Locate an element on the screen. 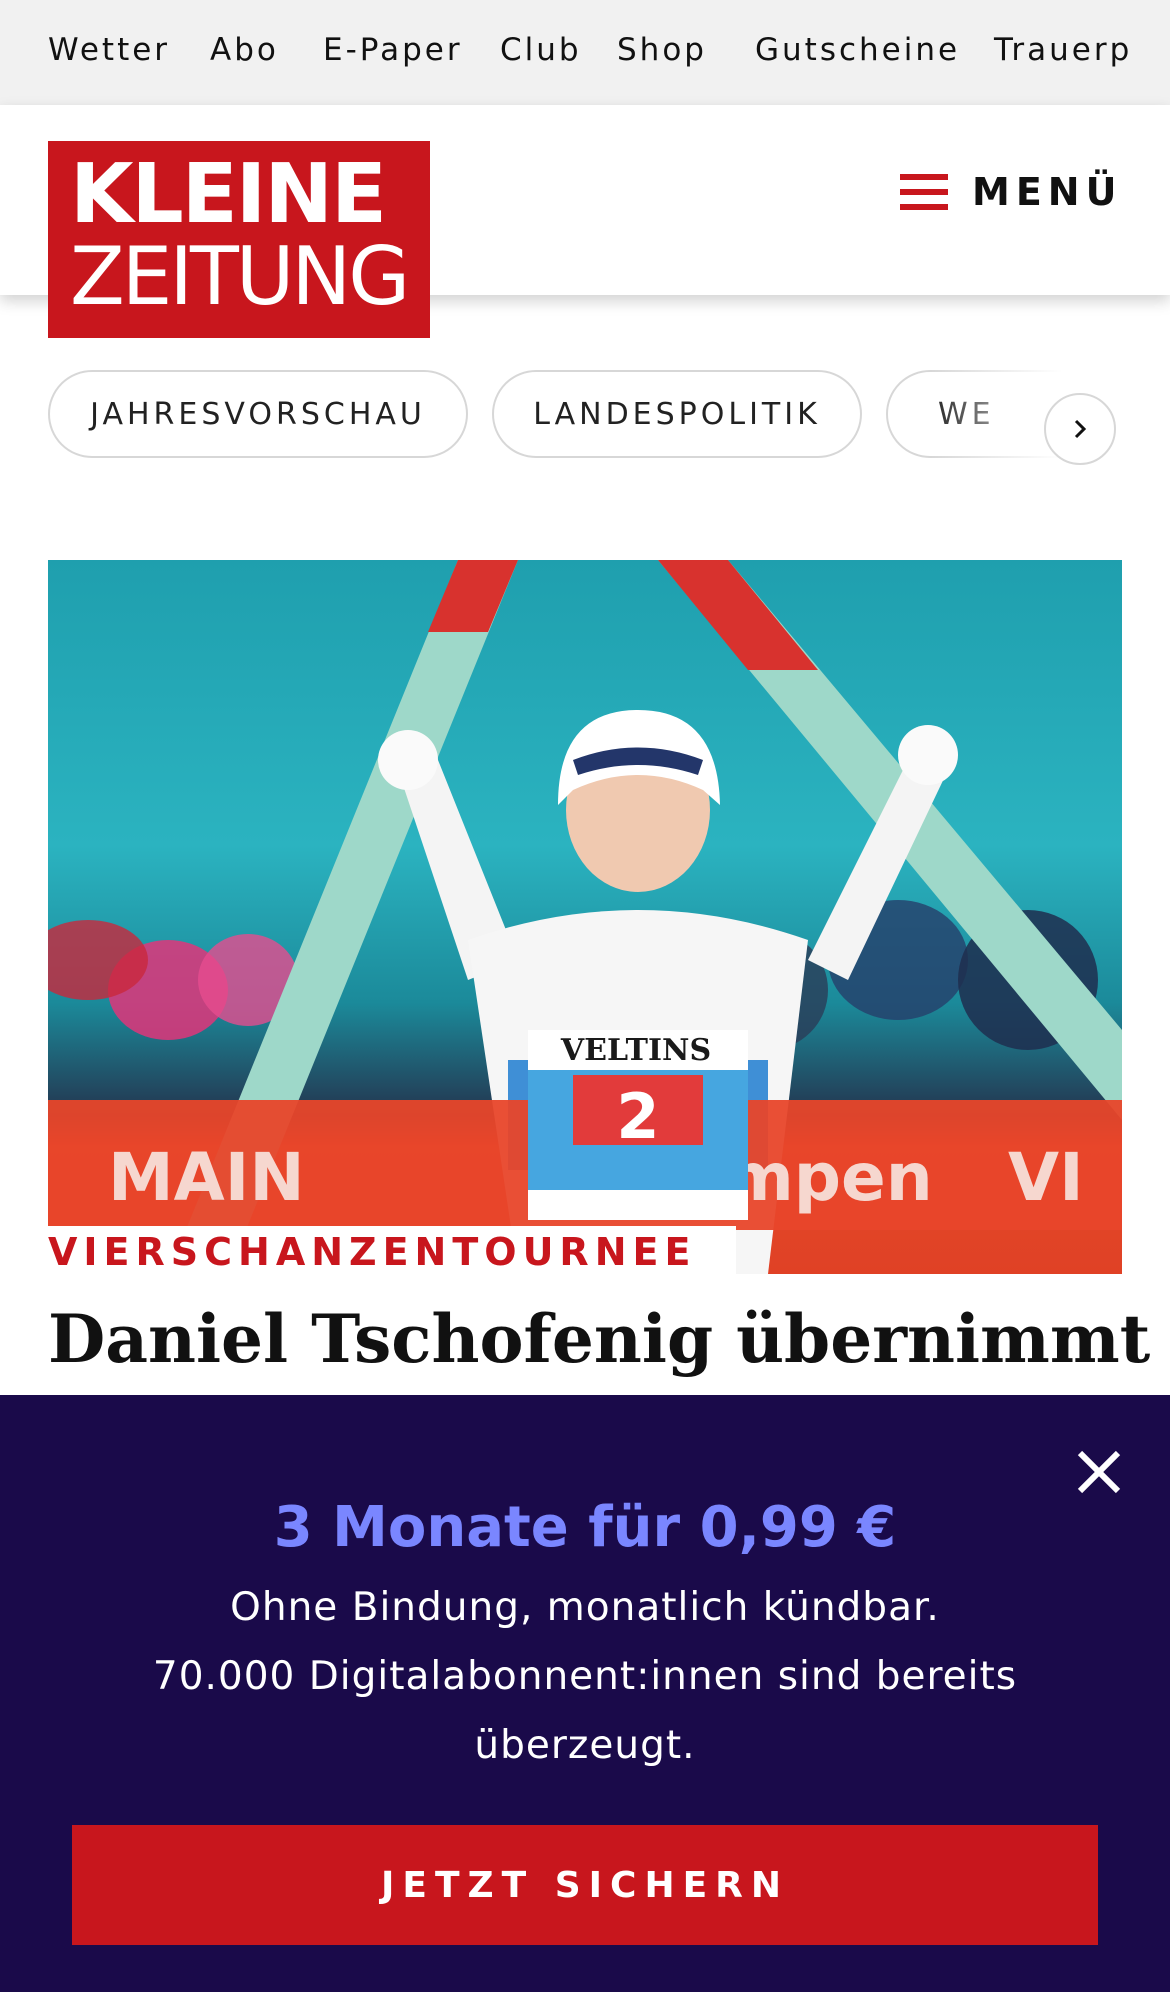 The height and width of the screenshot is (1992, 1170). article-kicker: VIERSCHANZENTOURNEE is located at coordinates (392, 1253).